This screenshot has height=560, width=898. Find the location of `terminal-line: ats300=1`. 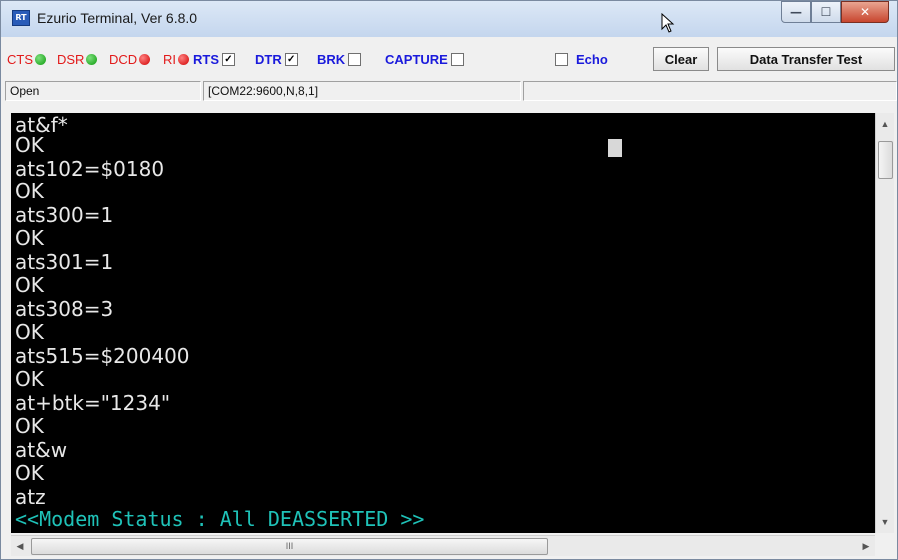

terminal-line: ats300=1 is located at coordinates (64, 215).